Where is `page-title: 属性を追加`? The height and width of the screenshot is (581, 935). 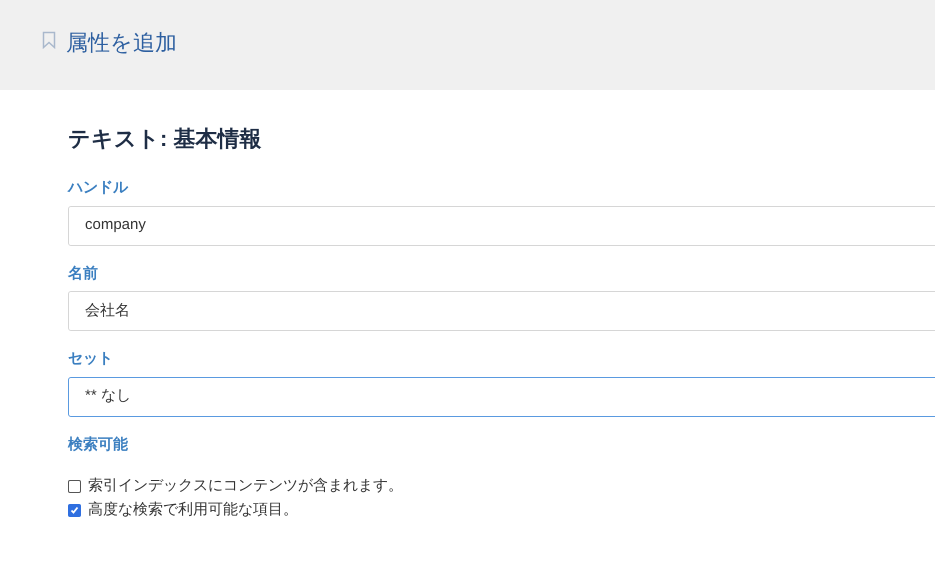 page-title: 属性を追加 is located at coordinates (121, 43).